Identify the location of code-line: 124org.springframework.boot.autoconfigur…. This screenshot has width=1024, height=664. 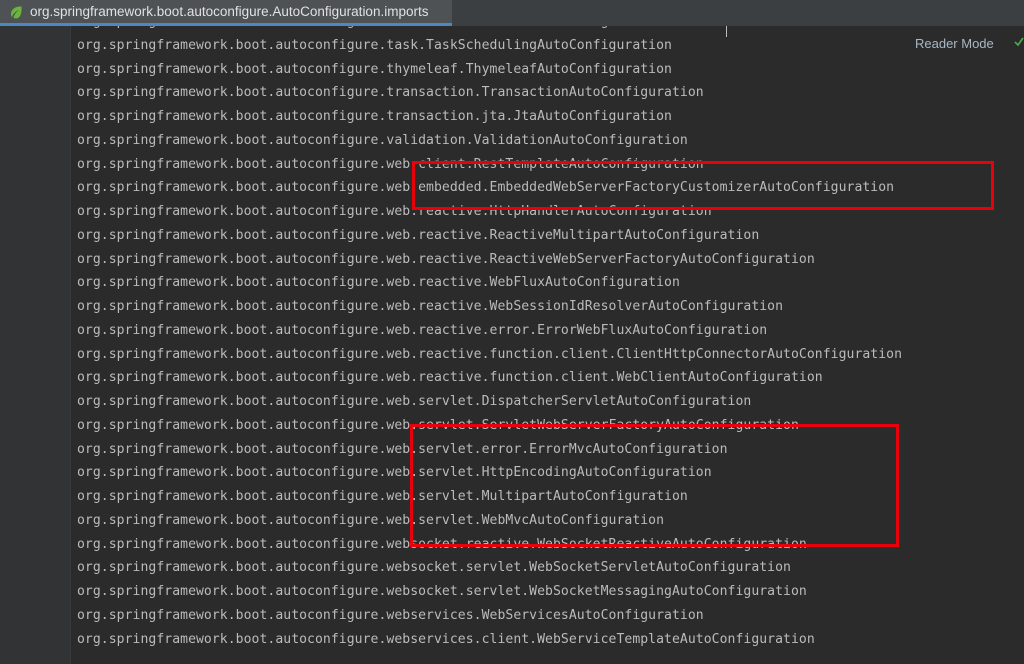
(547, 117).